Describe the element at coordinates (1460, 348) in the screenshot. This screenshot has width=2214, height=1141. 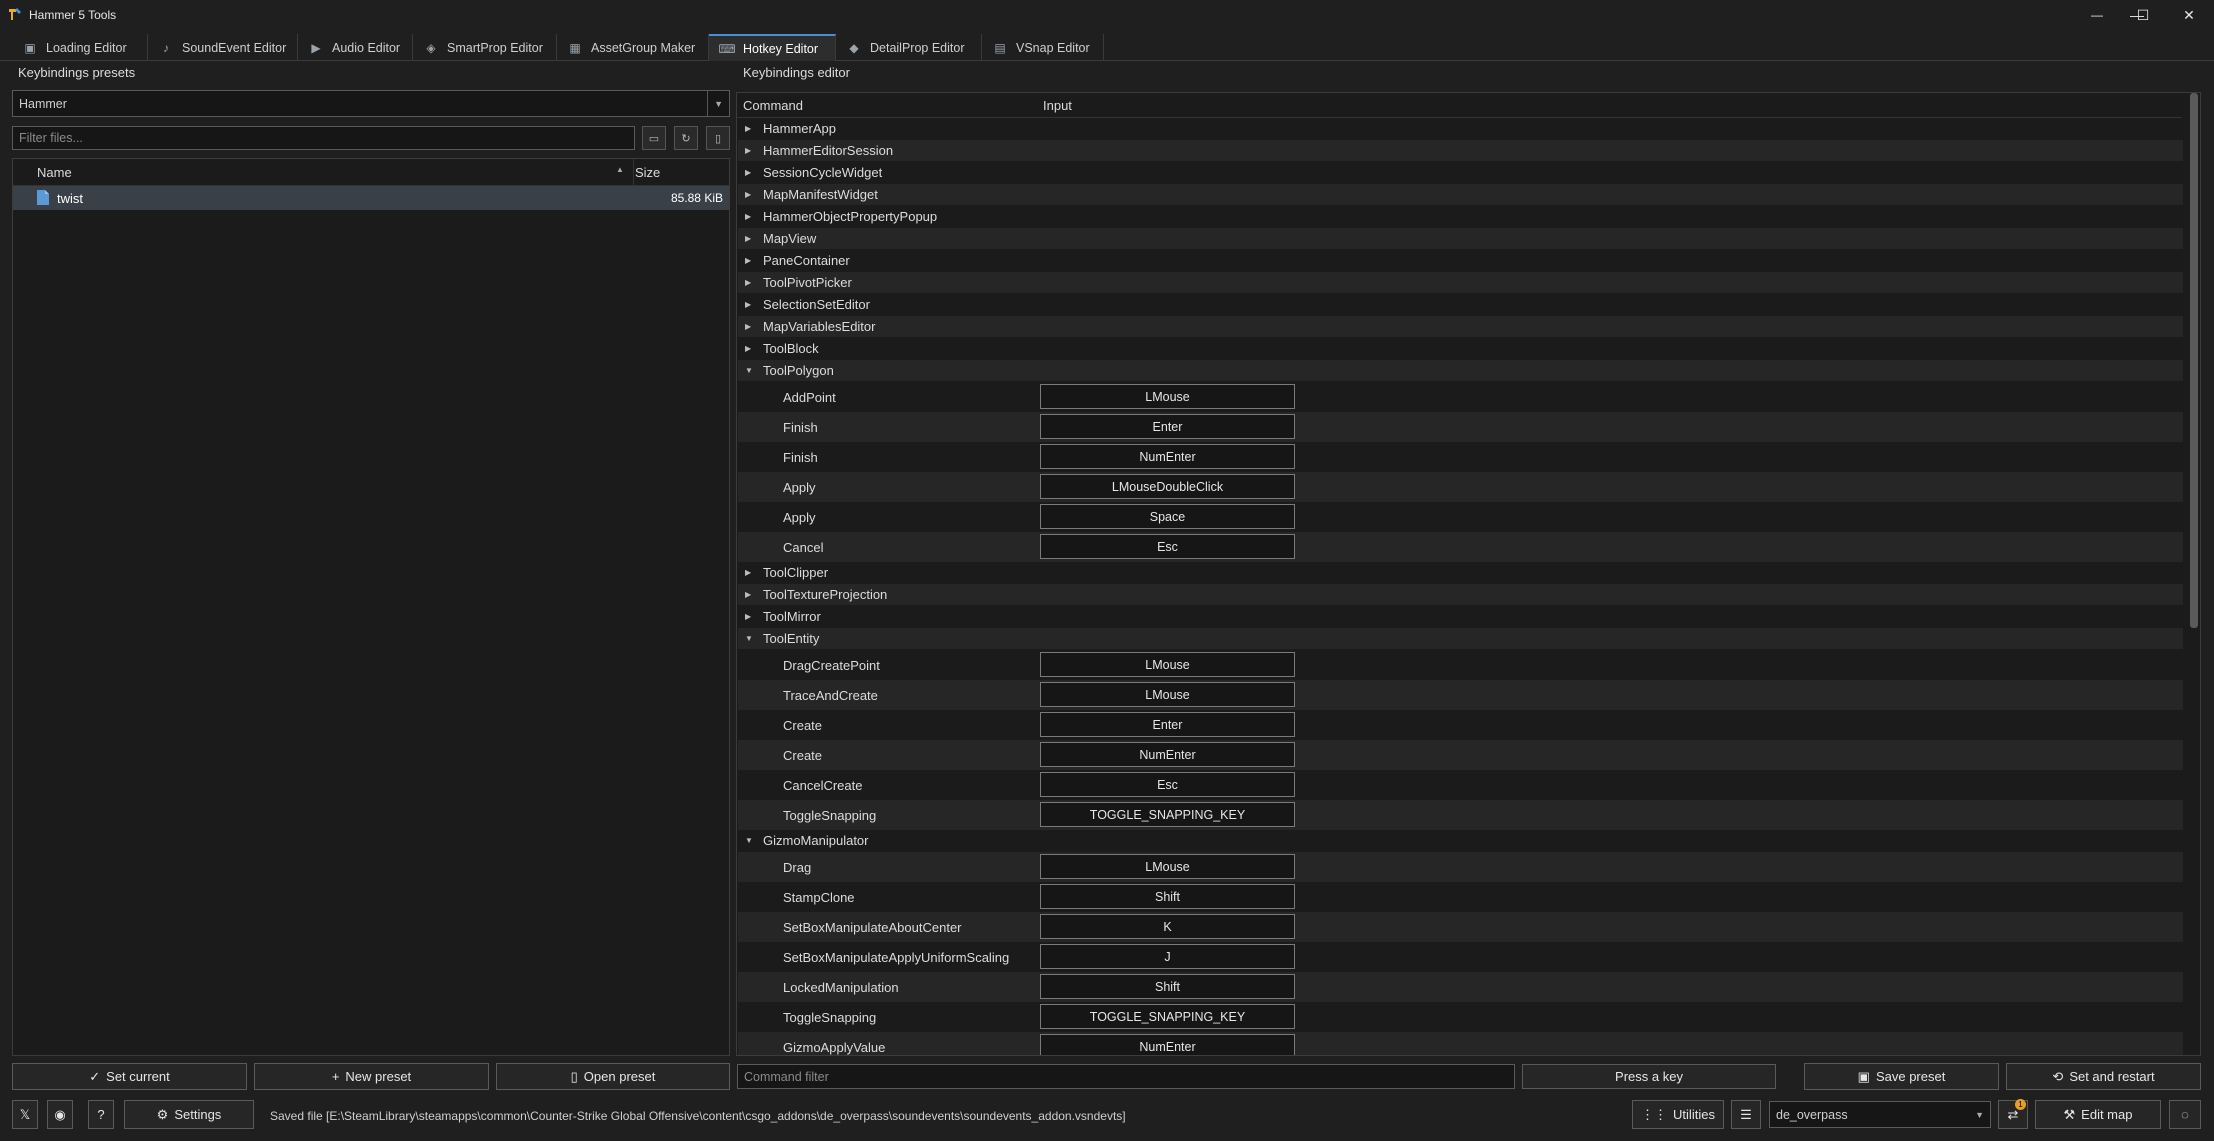
I see `tree-group-toolblock: ▶ ToolBlock` at that location.